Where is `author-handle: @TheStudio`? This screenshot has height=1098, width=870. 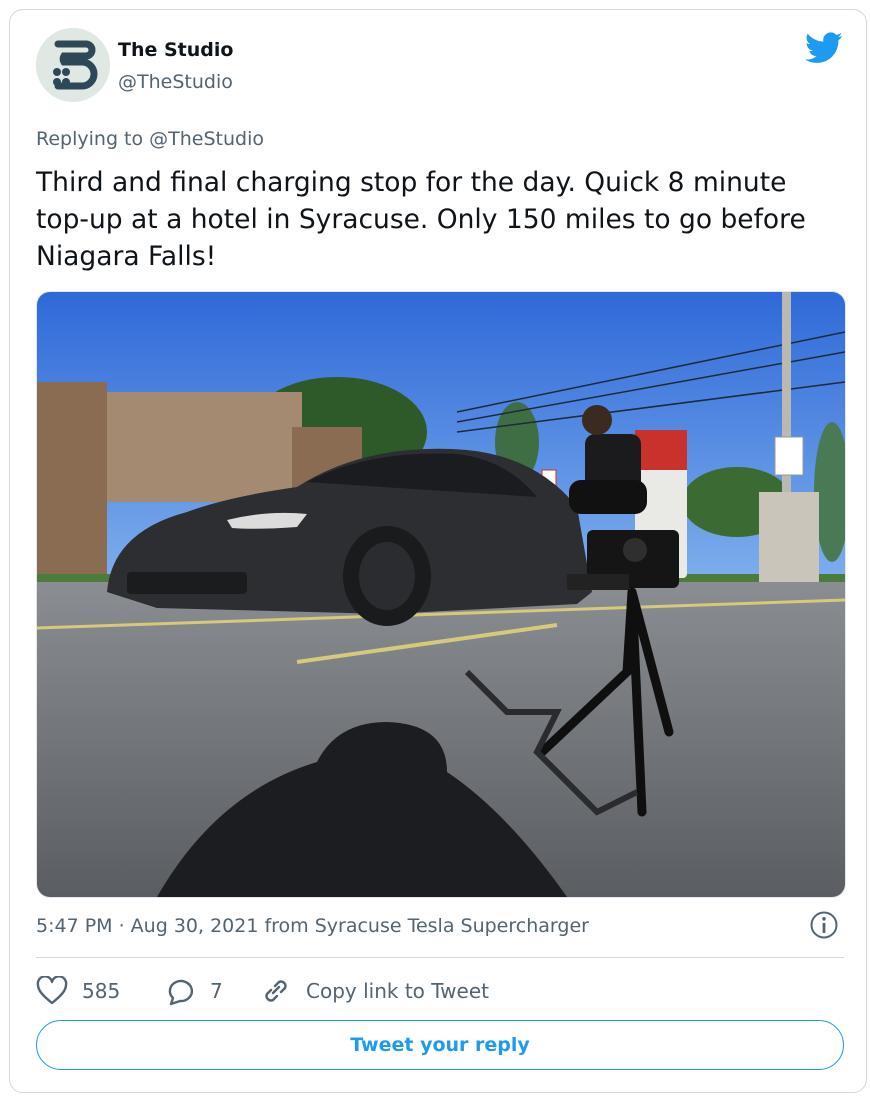 author-handle: @TheStudio is located at coordinates (175, 82).